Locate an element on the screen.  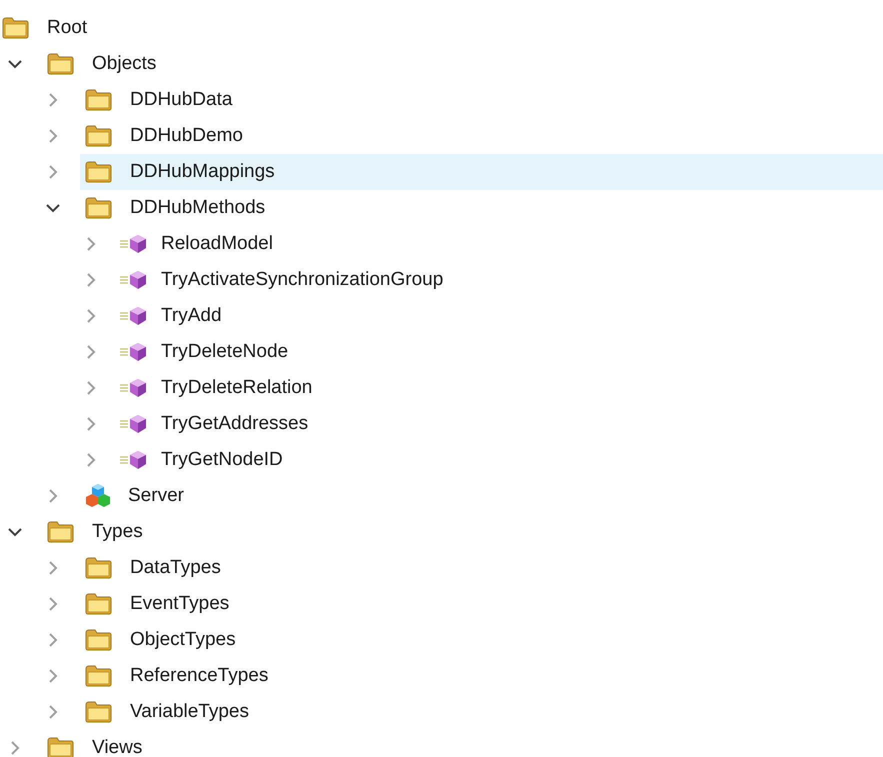
tree-item: DDHubMappings is located at coordinates (481, 172).